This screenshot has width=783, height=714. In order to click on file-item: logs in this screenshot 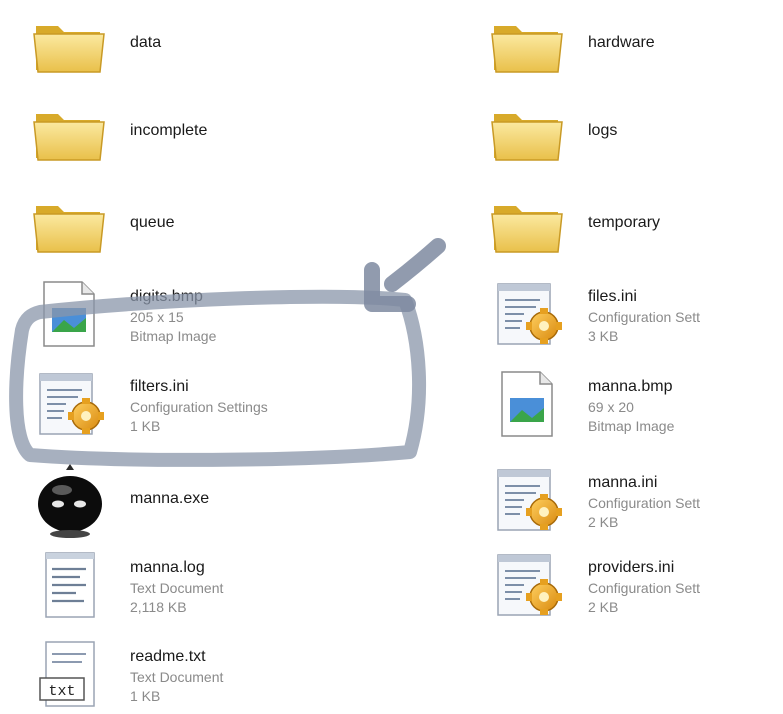, I will do `click(635, 132)`.